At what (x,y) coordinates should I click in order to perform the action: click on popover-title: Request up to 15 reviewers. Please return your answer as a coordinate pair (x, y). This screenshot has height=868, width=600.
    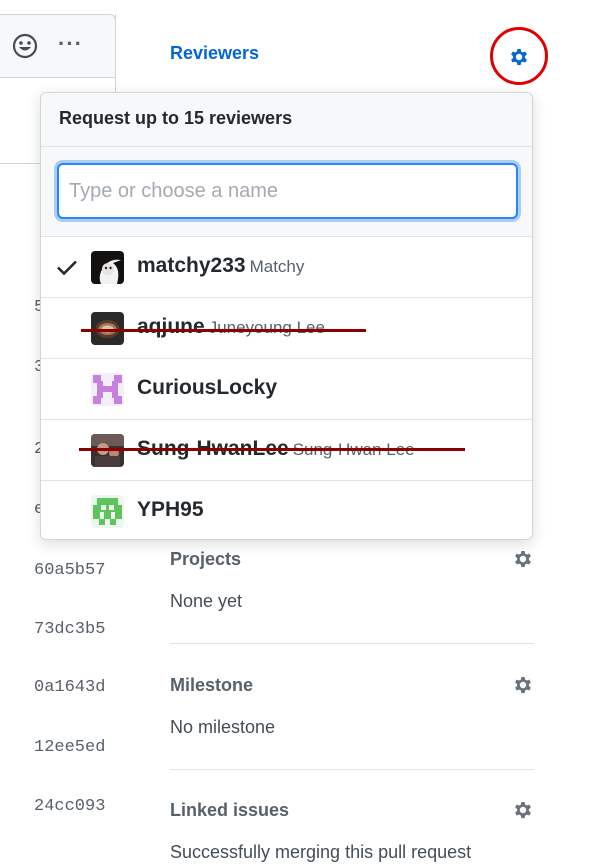
    Looking at the image, I should click on (286, 120).